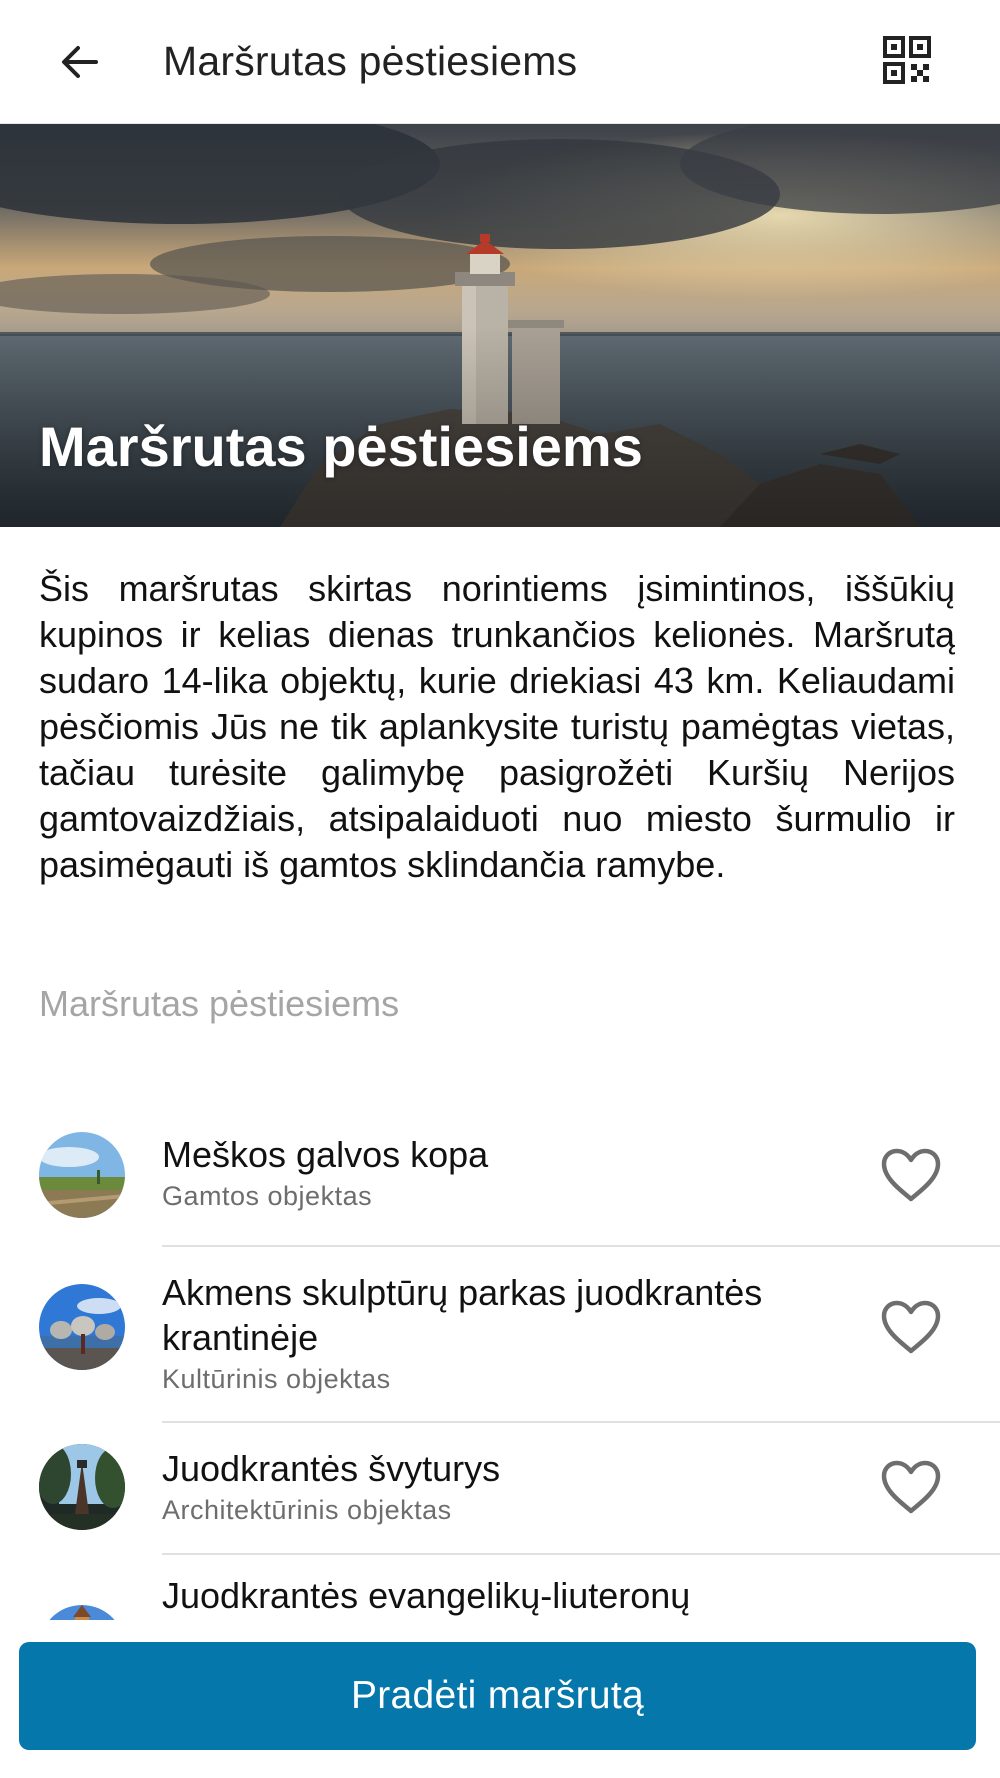 This screenshot has height=1778, width=1000. What do you see at coordinates (82, 1327) in the screenshot?
I see `stone-sculptures-thumbnail` at bounding box center [82, 1327].